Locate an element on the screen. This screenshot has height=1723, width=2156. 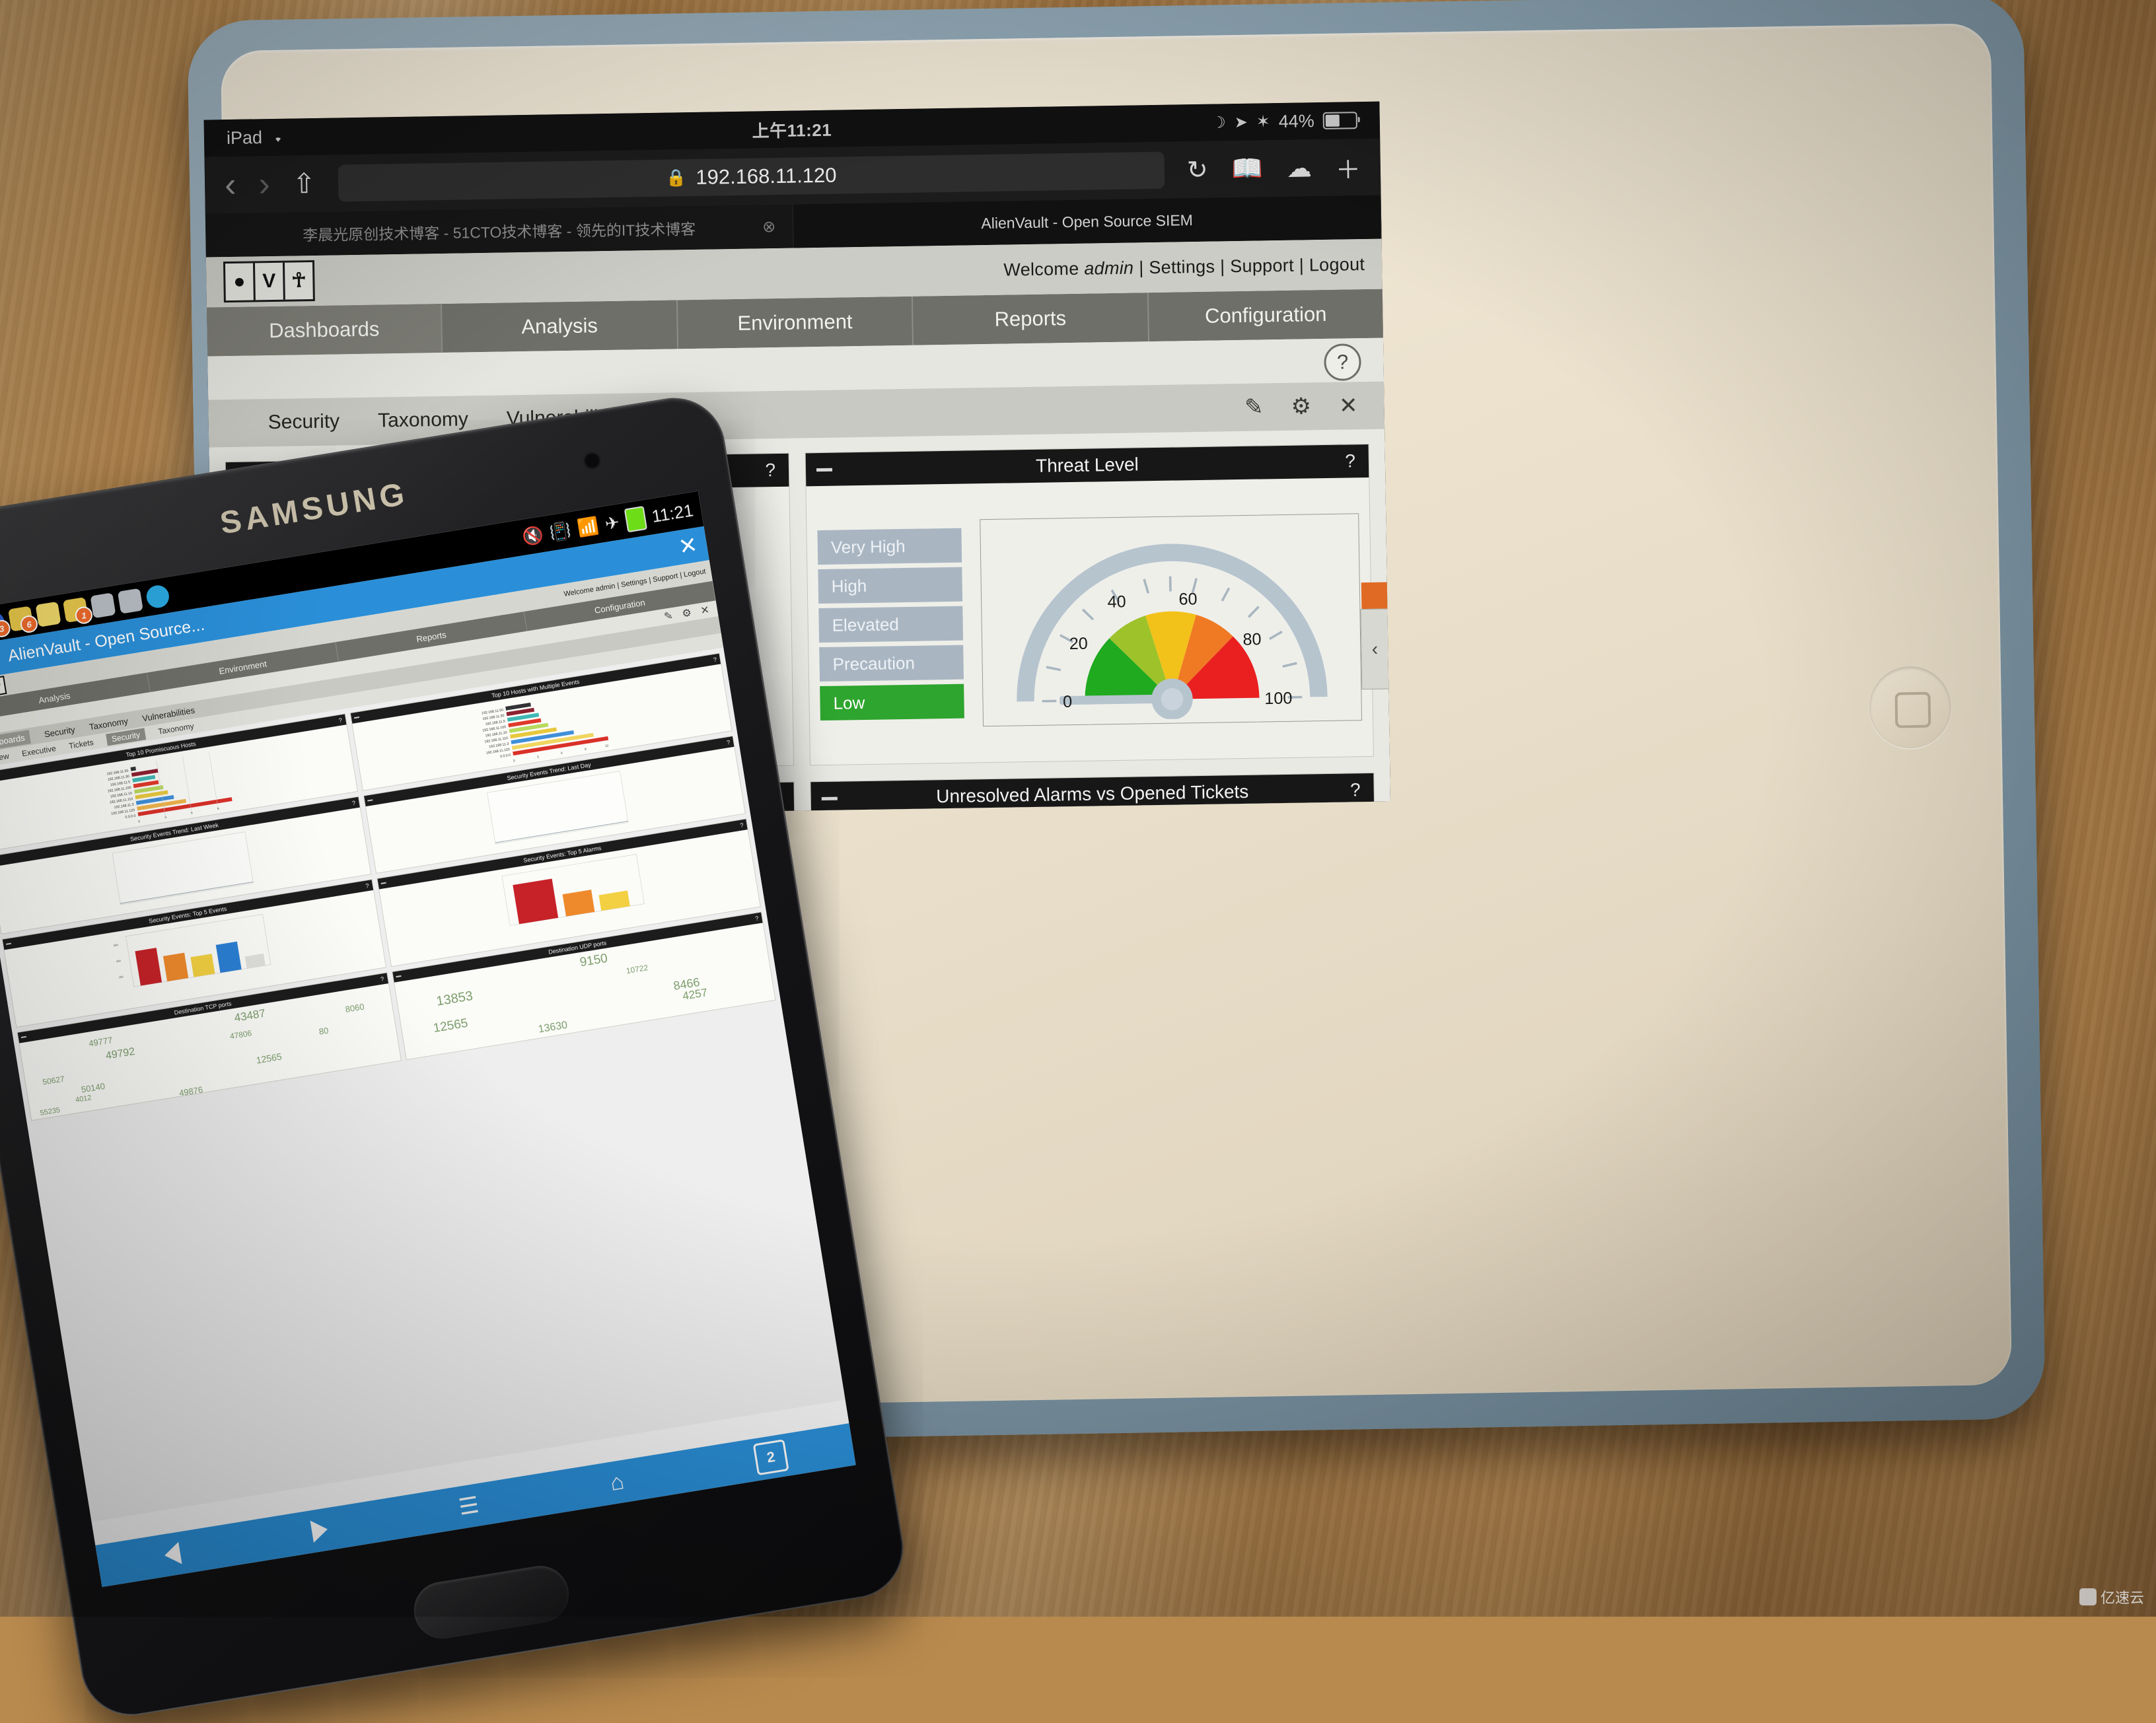
svg-text: 3 is located at coordinates (537, 757).